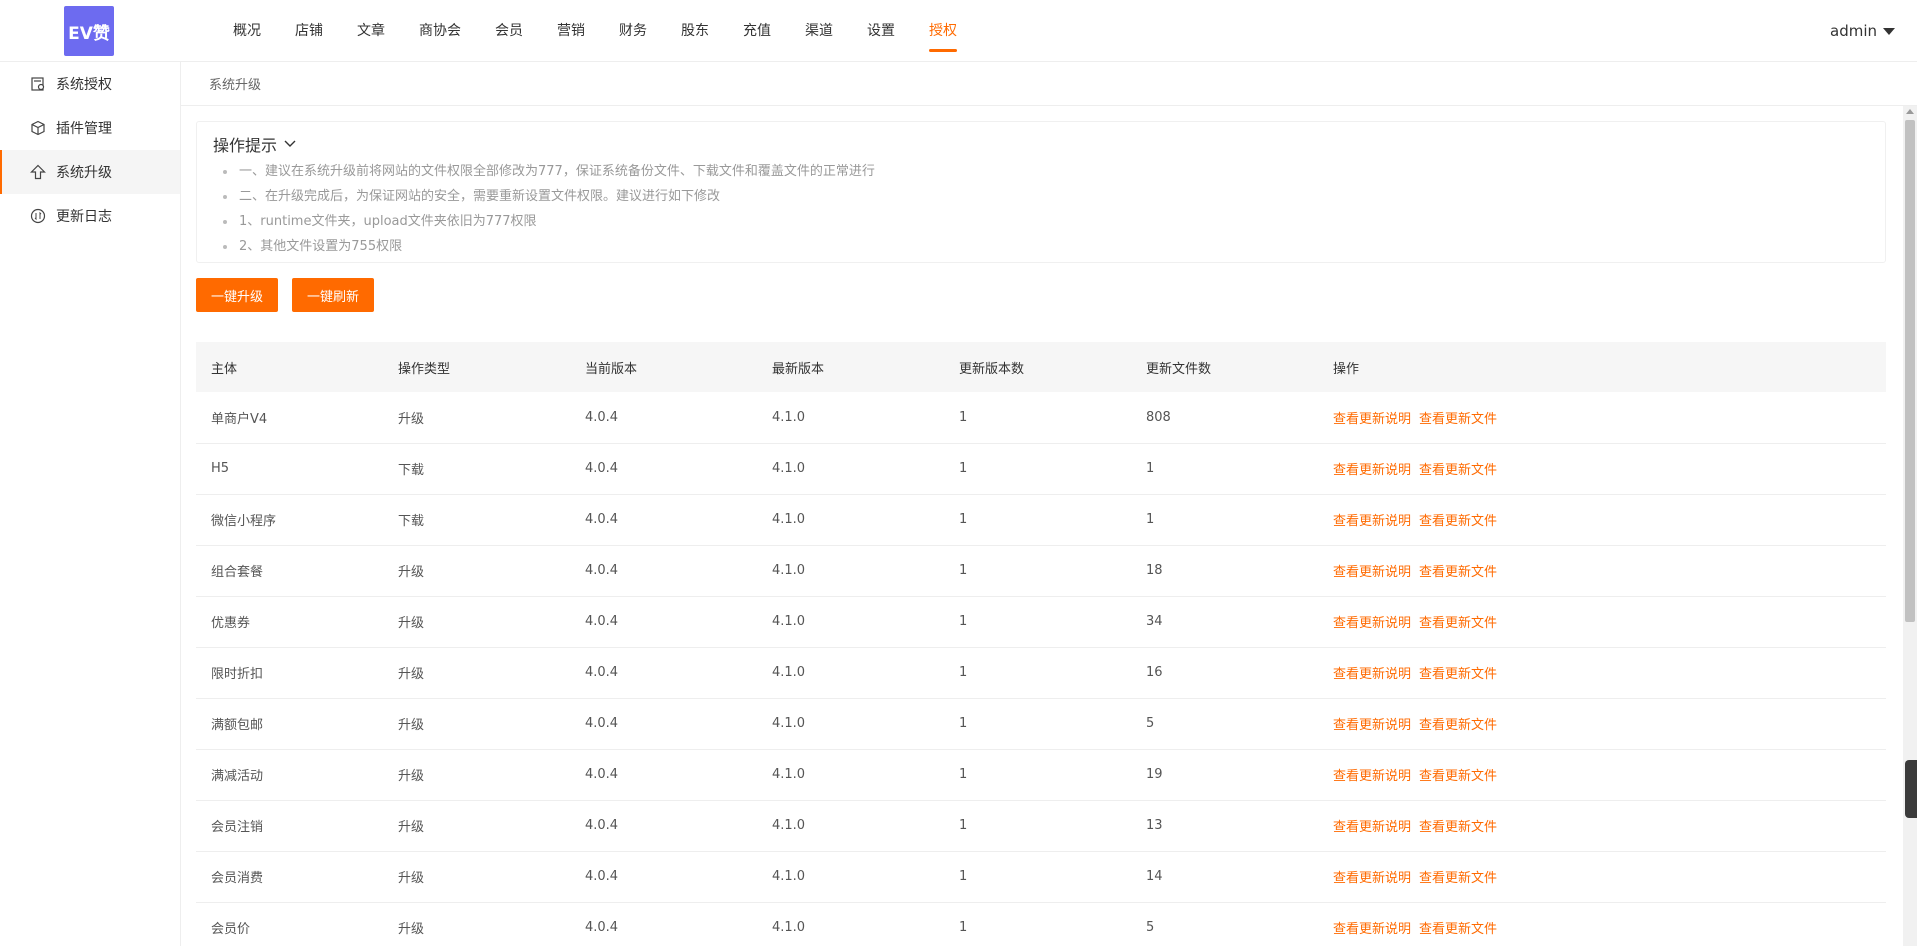 This screenshot has height=946, width=1917. What do you see at coordinates (90, 128) in the screenshot?
I see `sidebar-item-1: 插件管理` at bounding box center [90, 128].